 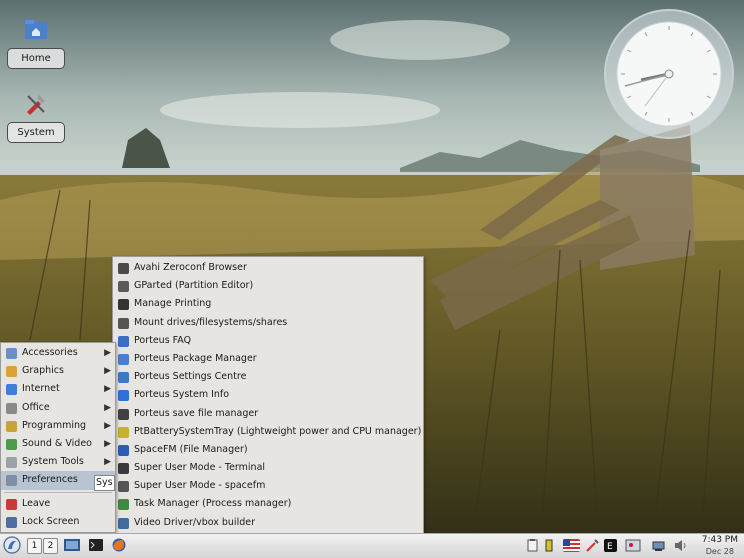 What do you see at coordinates (11, 444) in the screenshot?
I see `sound-video-icon` at bounding box center [11, 444].